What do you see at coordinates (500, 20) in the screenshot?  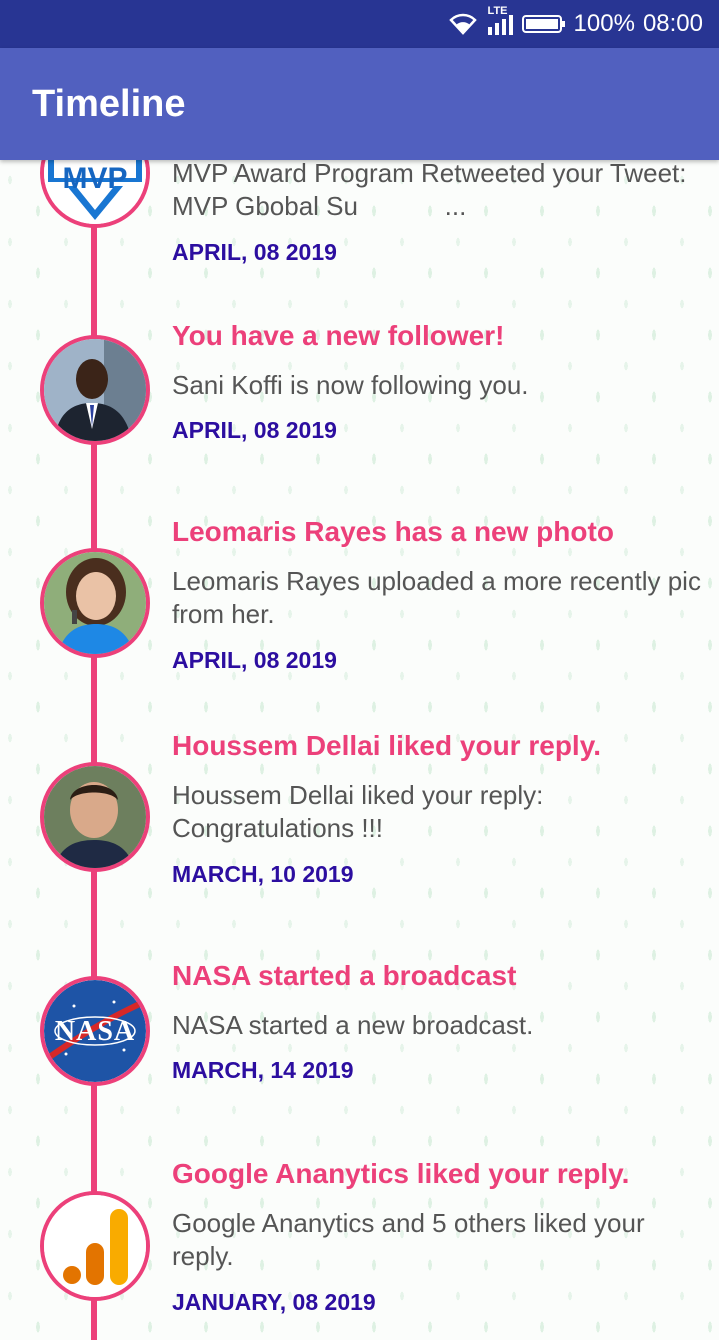 I see `signal-icon: LTE` at bounding box center [500, 20].